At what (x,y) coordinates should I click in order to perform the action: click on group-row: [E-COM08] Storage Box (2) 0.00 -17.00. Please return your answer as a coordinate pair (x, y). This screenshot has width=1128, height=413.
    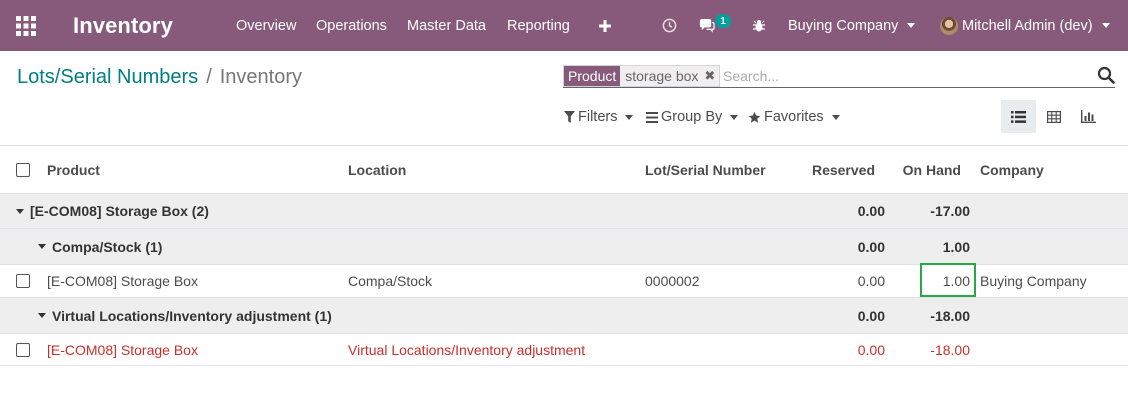
    Looking at the image, I should click on (564, 211).